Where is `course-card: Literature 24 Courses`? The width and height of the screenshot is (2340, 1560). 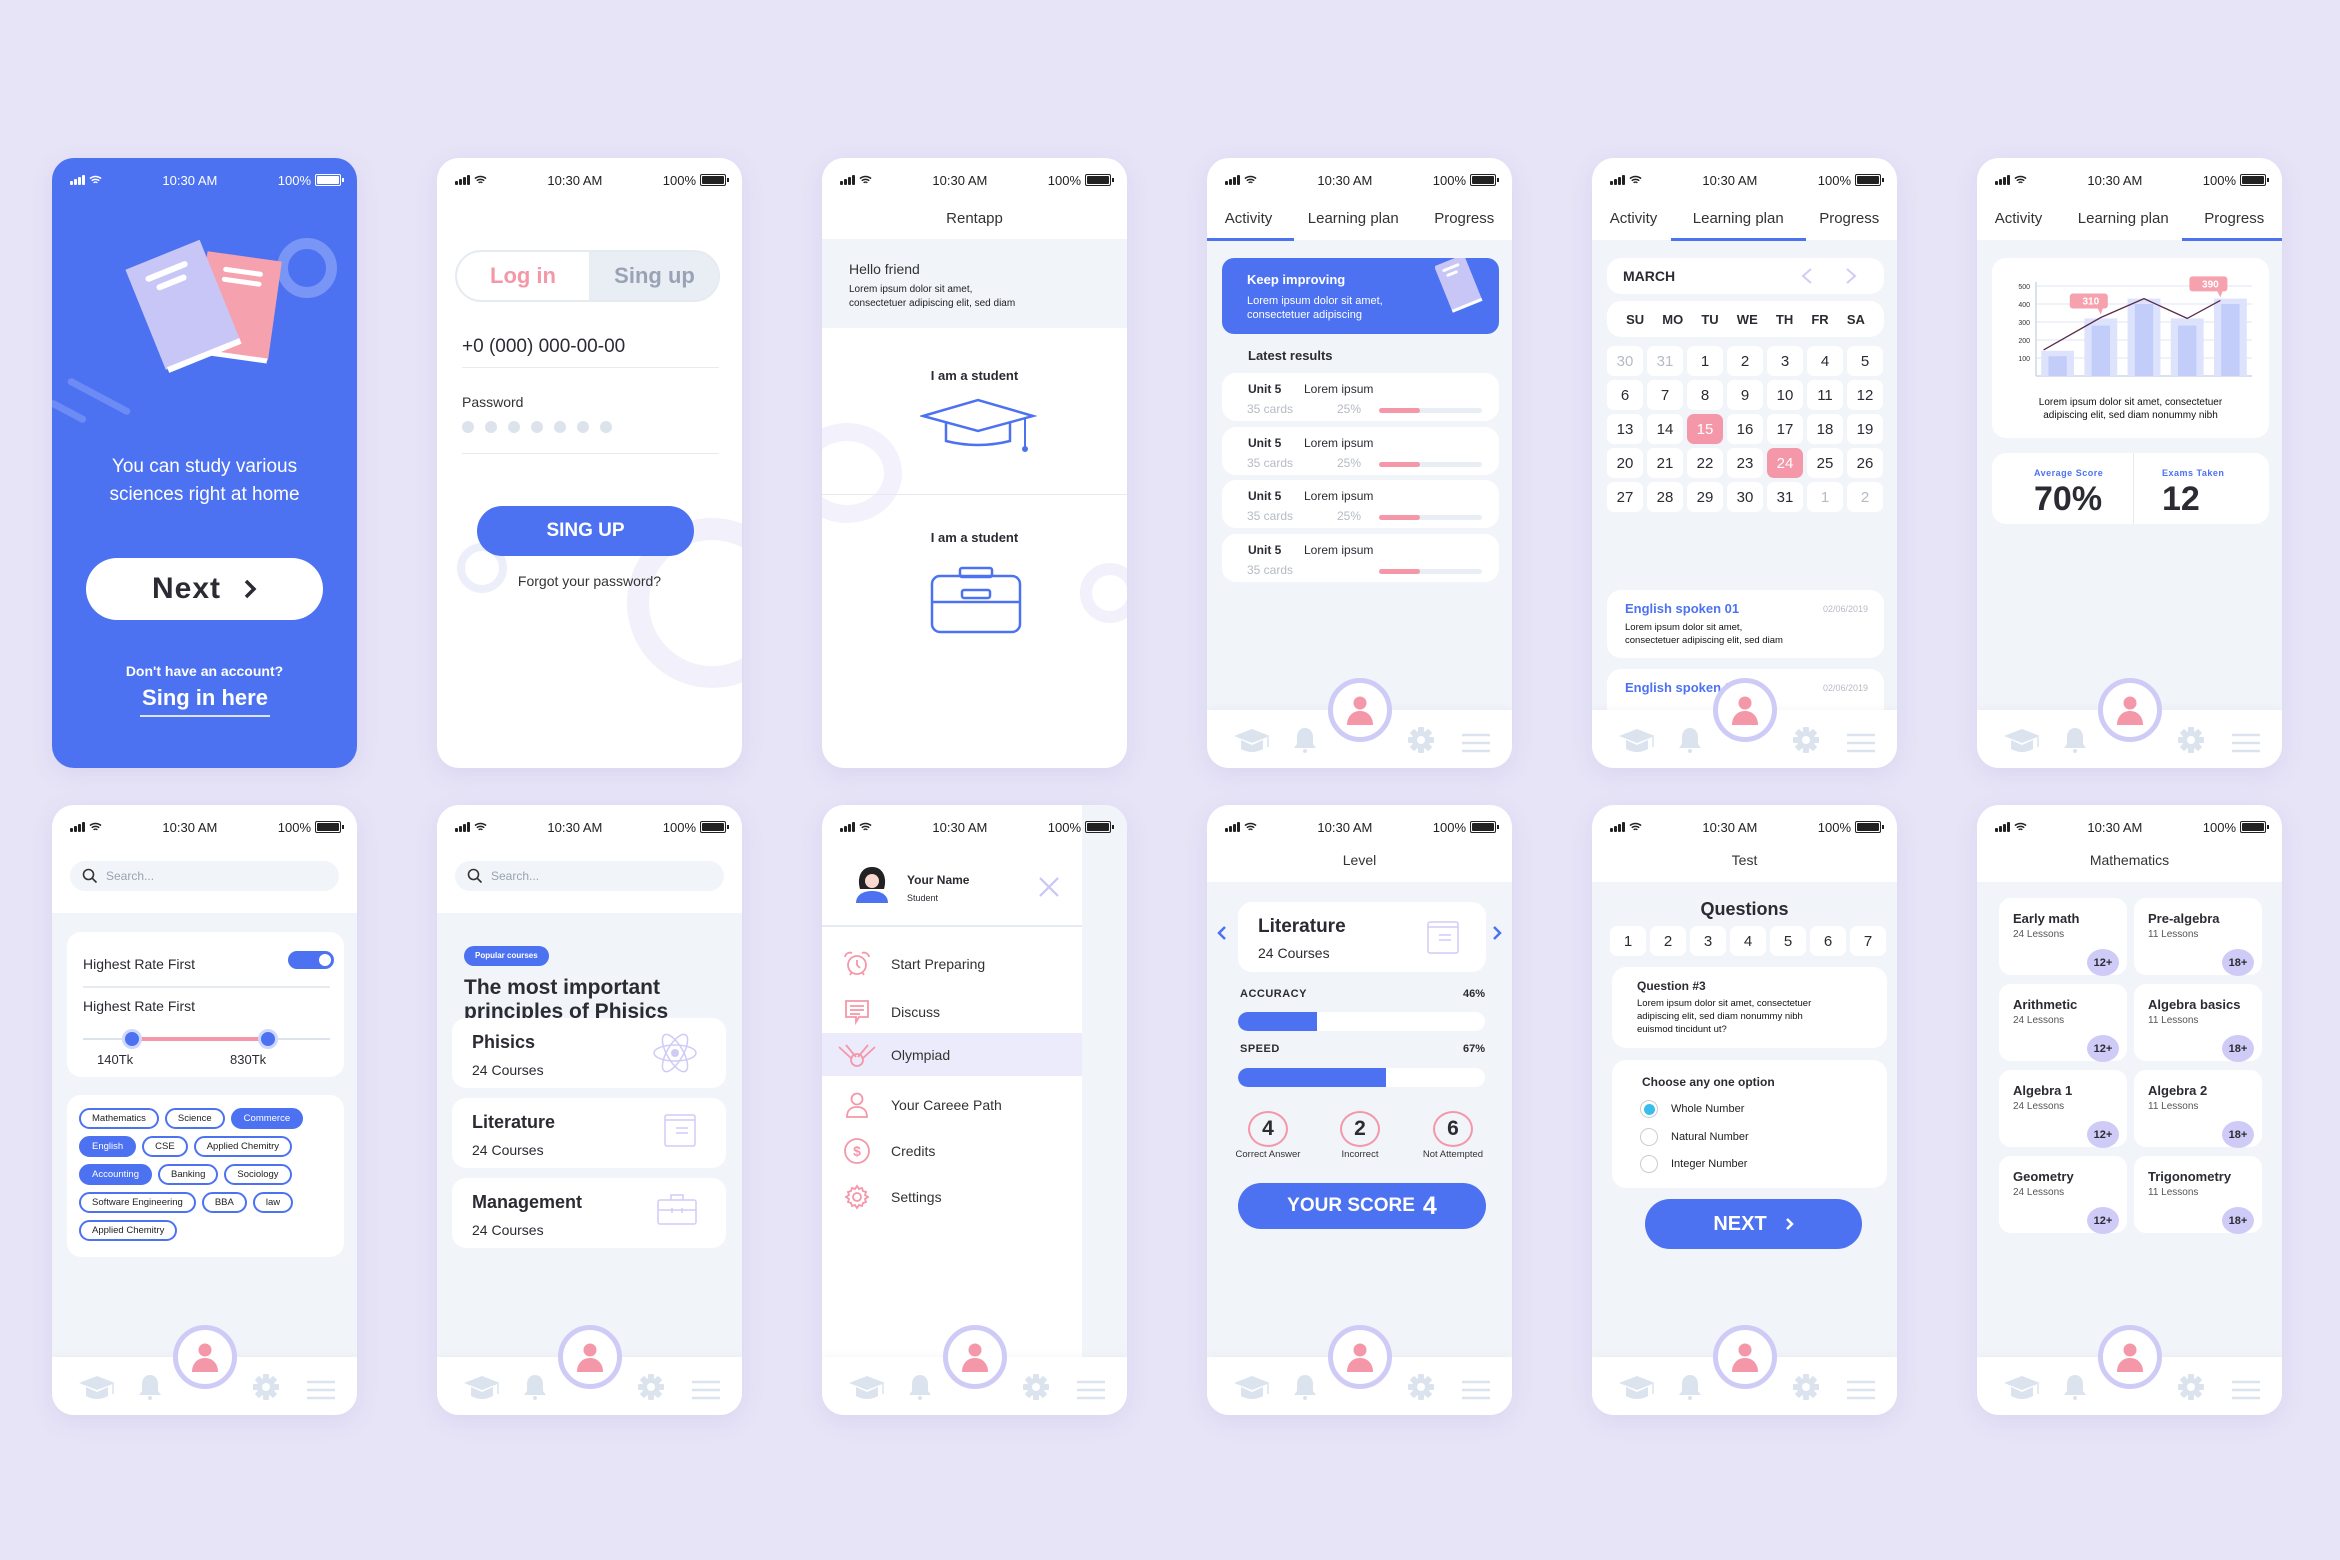 course-card: Literature 24 Courses is located at coordinates (1362, 937).